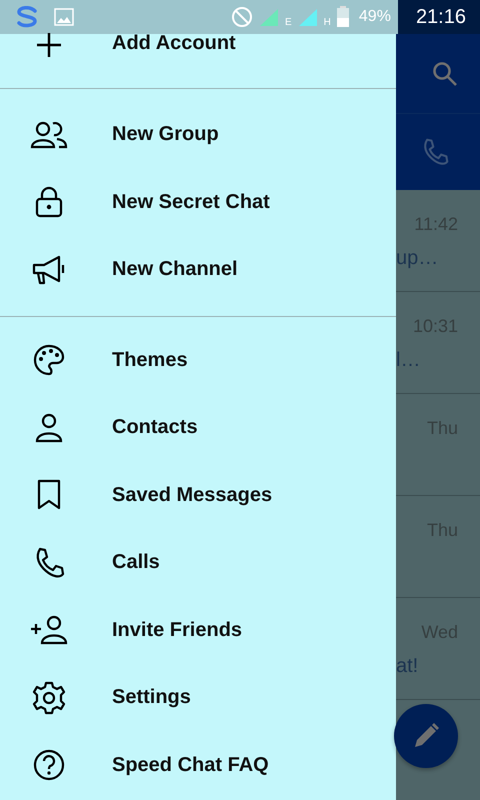  I want to click on compose-button, so click(426, 736).